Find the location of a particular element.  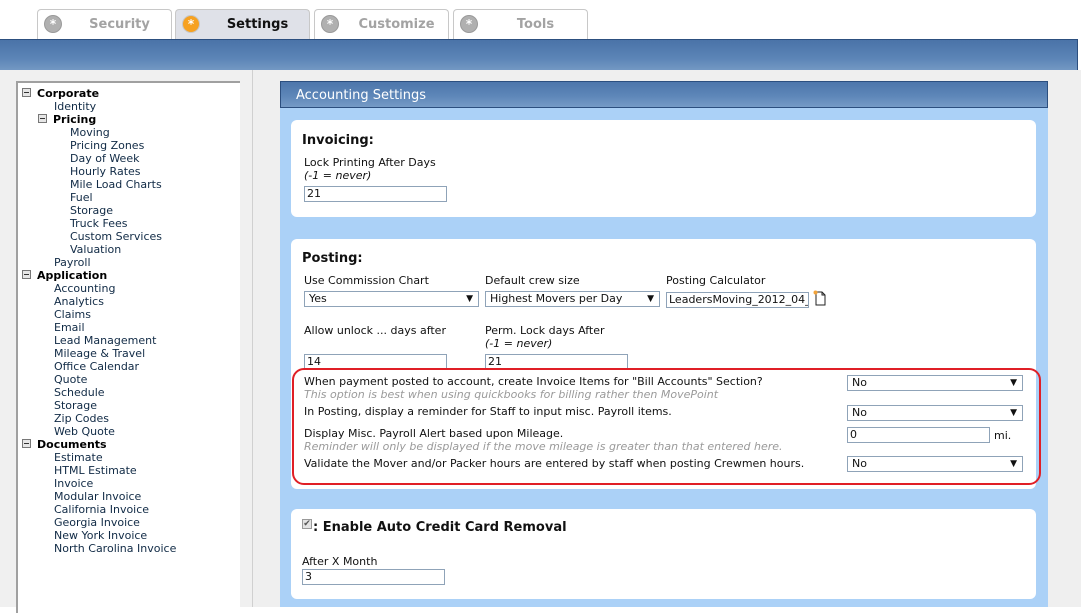

tree-group-pricing: Pricing is located at coordinates (67, 119).